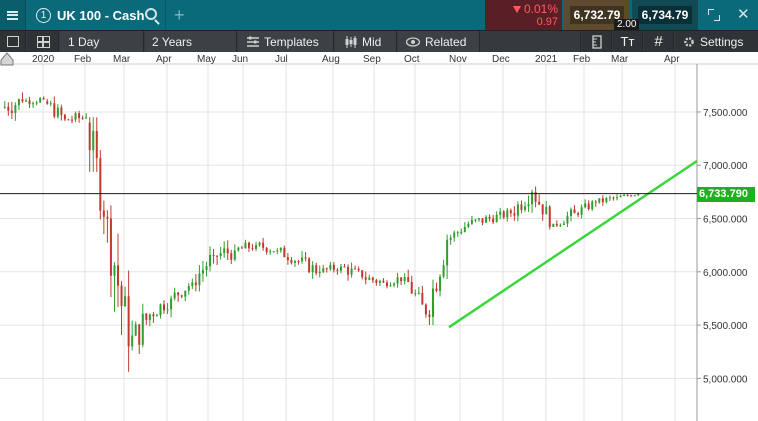 This screenshot has width=758, height=421. I want to click on price-type-label: Mid, so click(372, 42).